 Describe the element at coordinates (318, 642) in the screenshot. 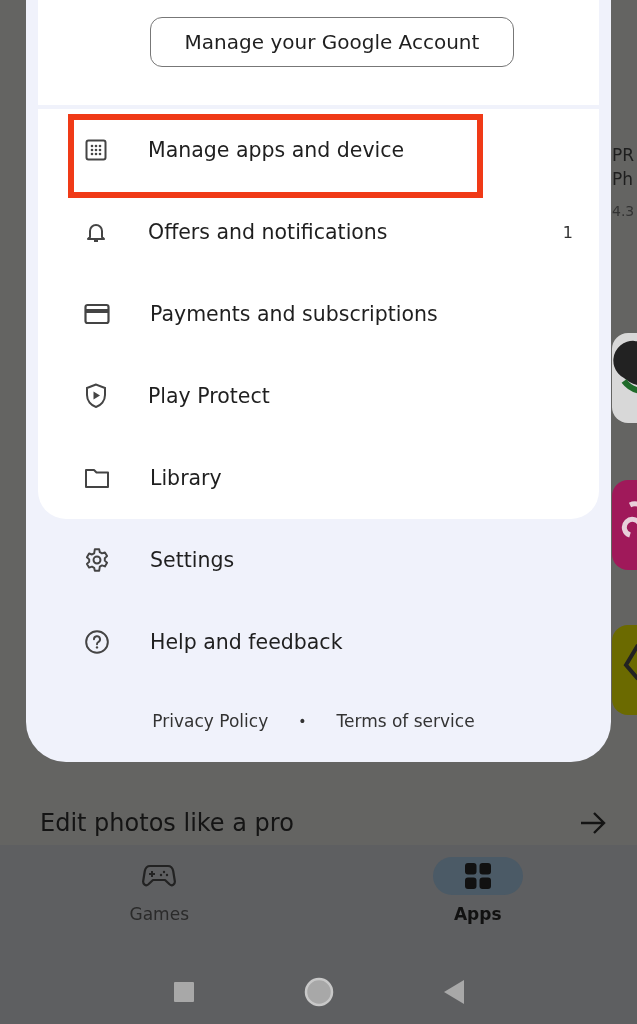

I see `menu-item: Help and feedback` at that location.